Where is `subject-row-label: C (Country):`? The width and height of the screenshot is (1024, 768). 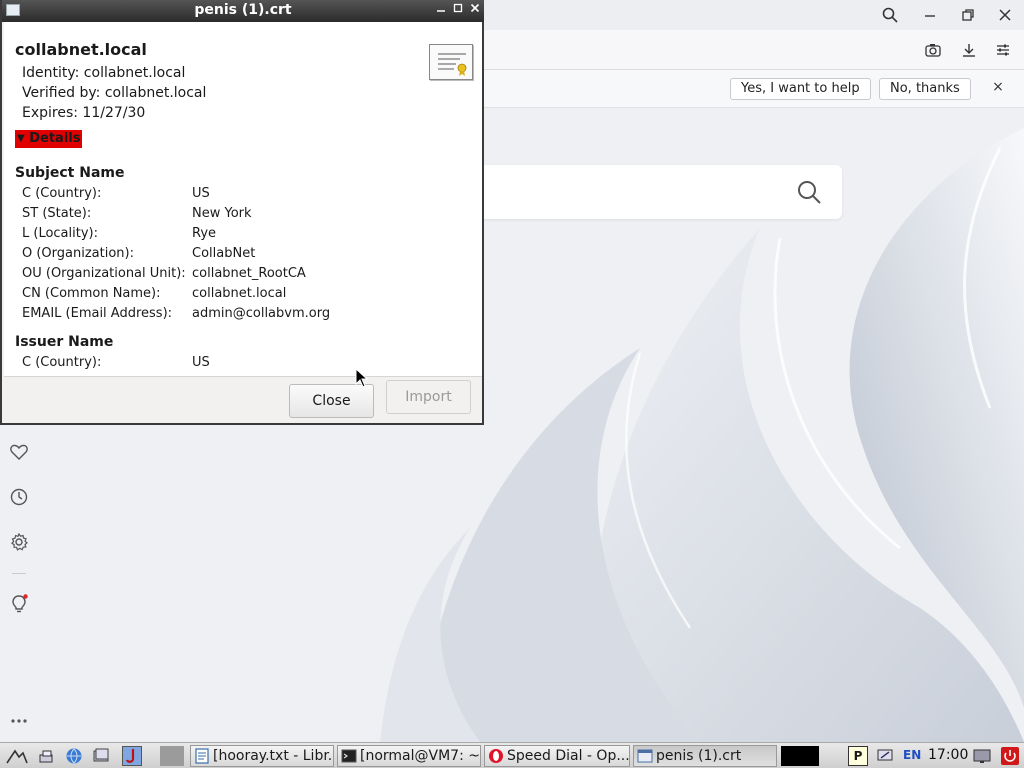 subject-row-label: C (Country): is located at coordinates (62, 193).